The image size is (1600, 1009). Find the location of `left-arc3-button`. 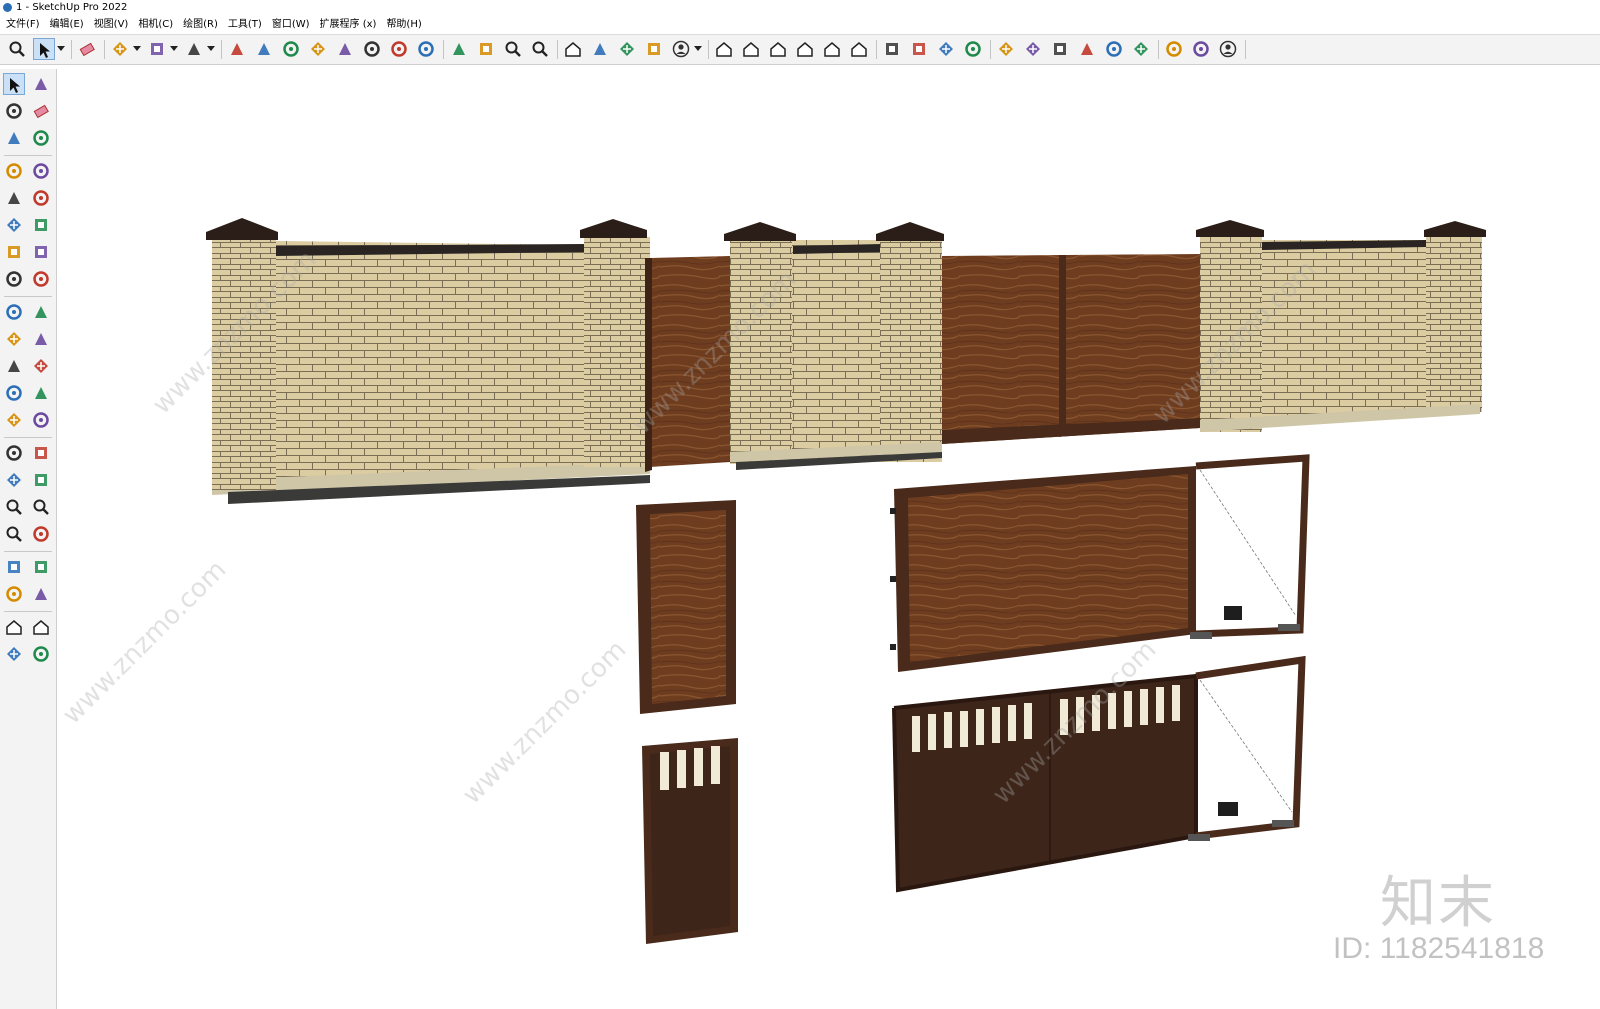

left-arc3-button is located at coordinates (14, 279).